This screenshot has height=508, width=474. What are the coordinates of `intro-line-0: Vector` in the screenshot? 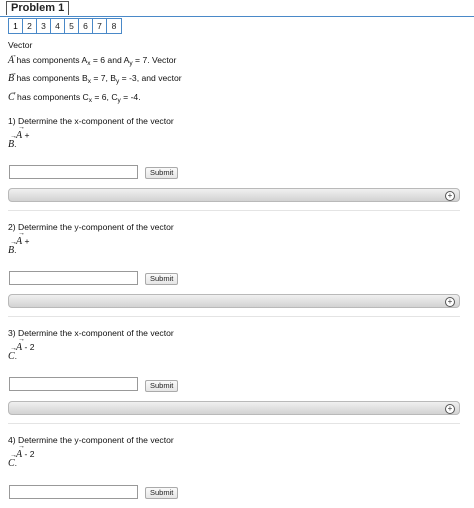 It's located at (20, 45).